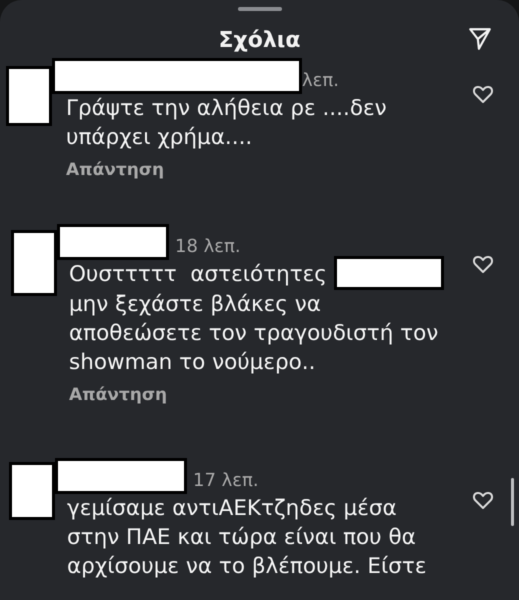  Describe the element at coordinates (259, 40) in the screenshot. I see `sheet-title: Σχόλια` at that location.